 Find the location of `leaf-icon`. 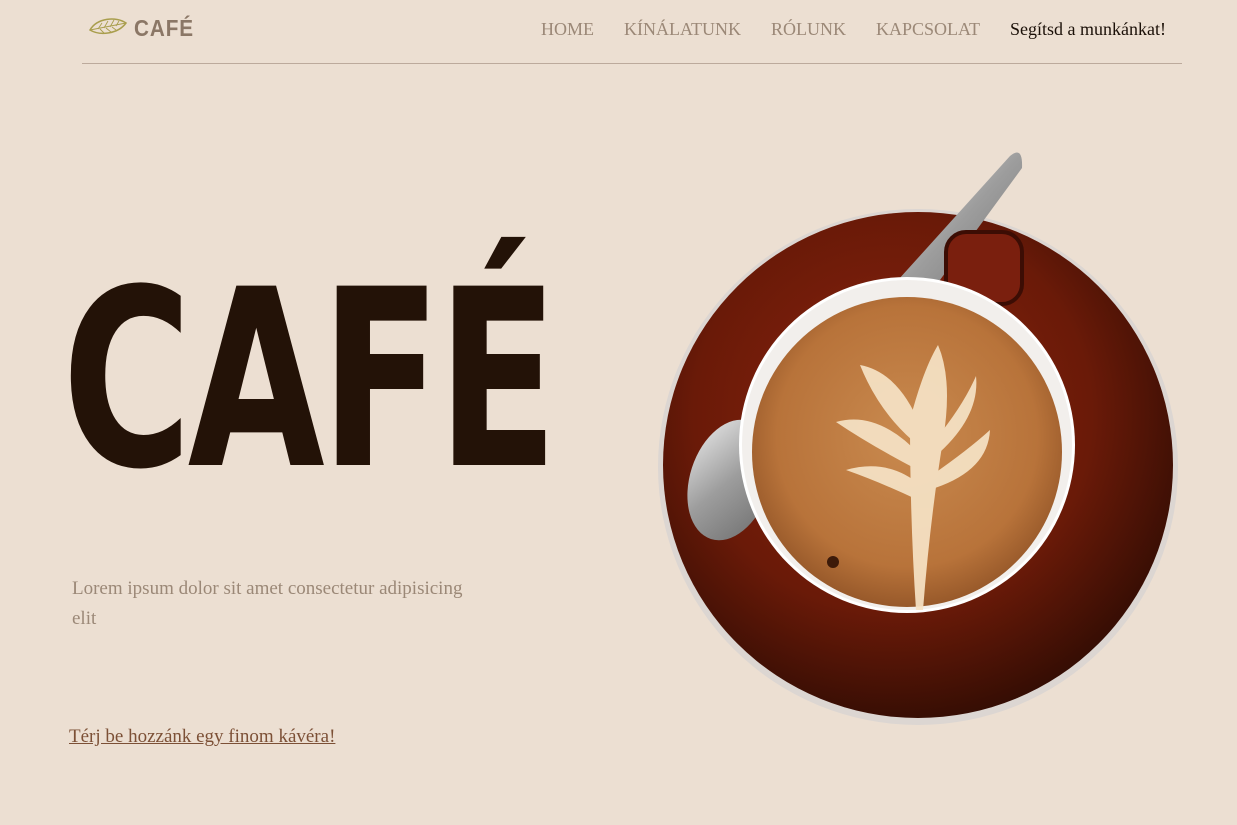

leaf-icon is located at coordinates (108, 28).